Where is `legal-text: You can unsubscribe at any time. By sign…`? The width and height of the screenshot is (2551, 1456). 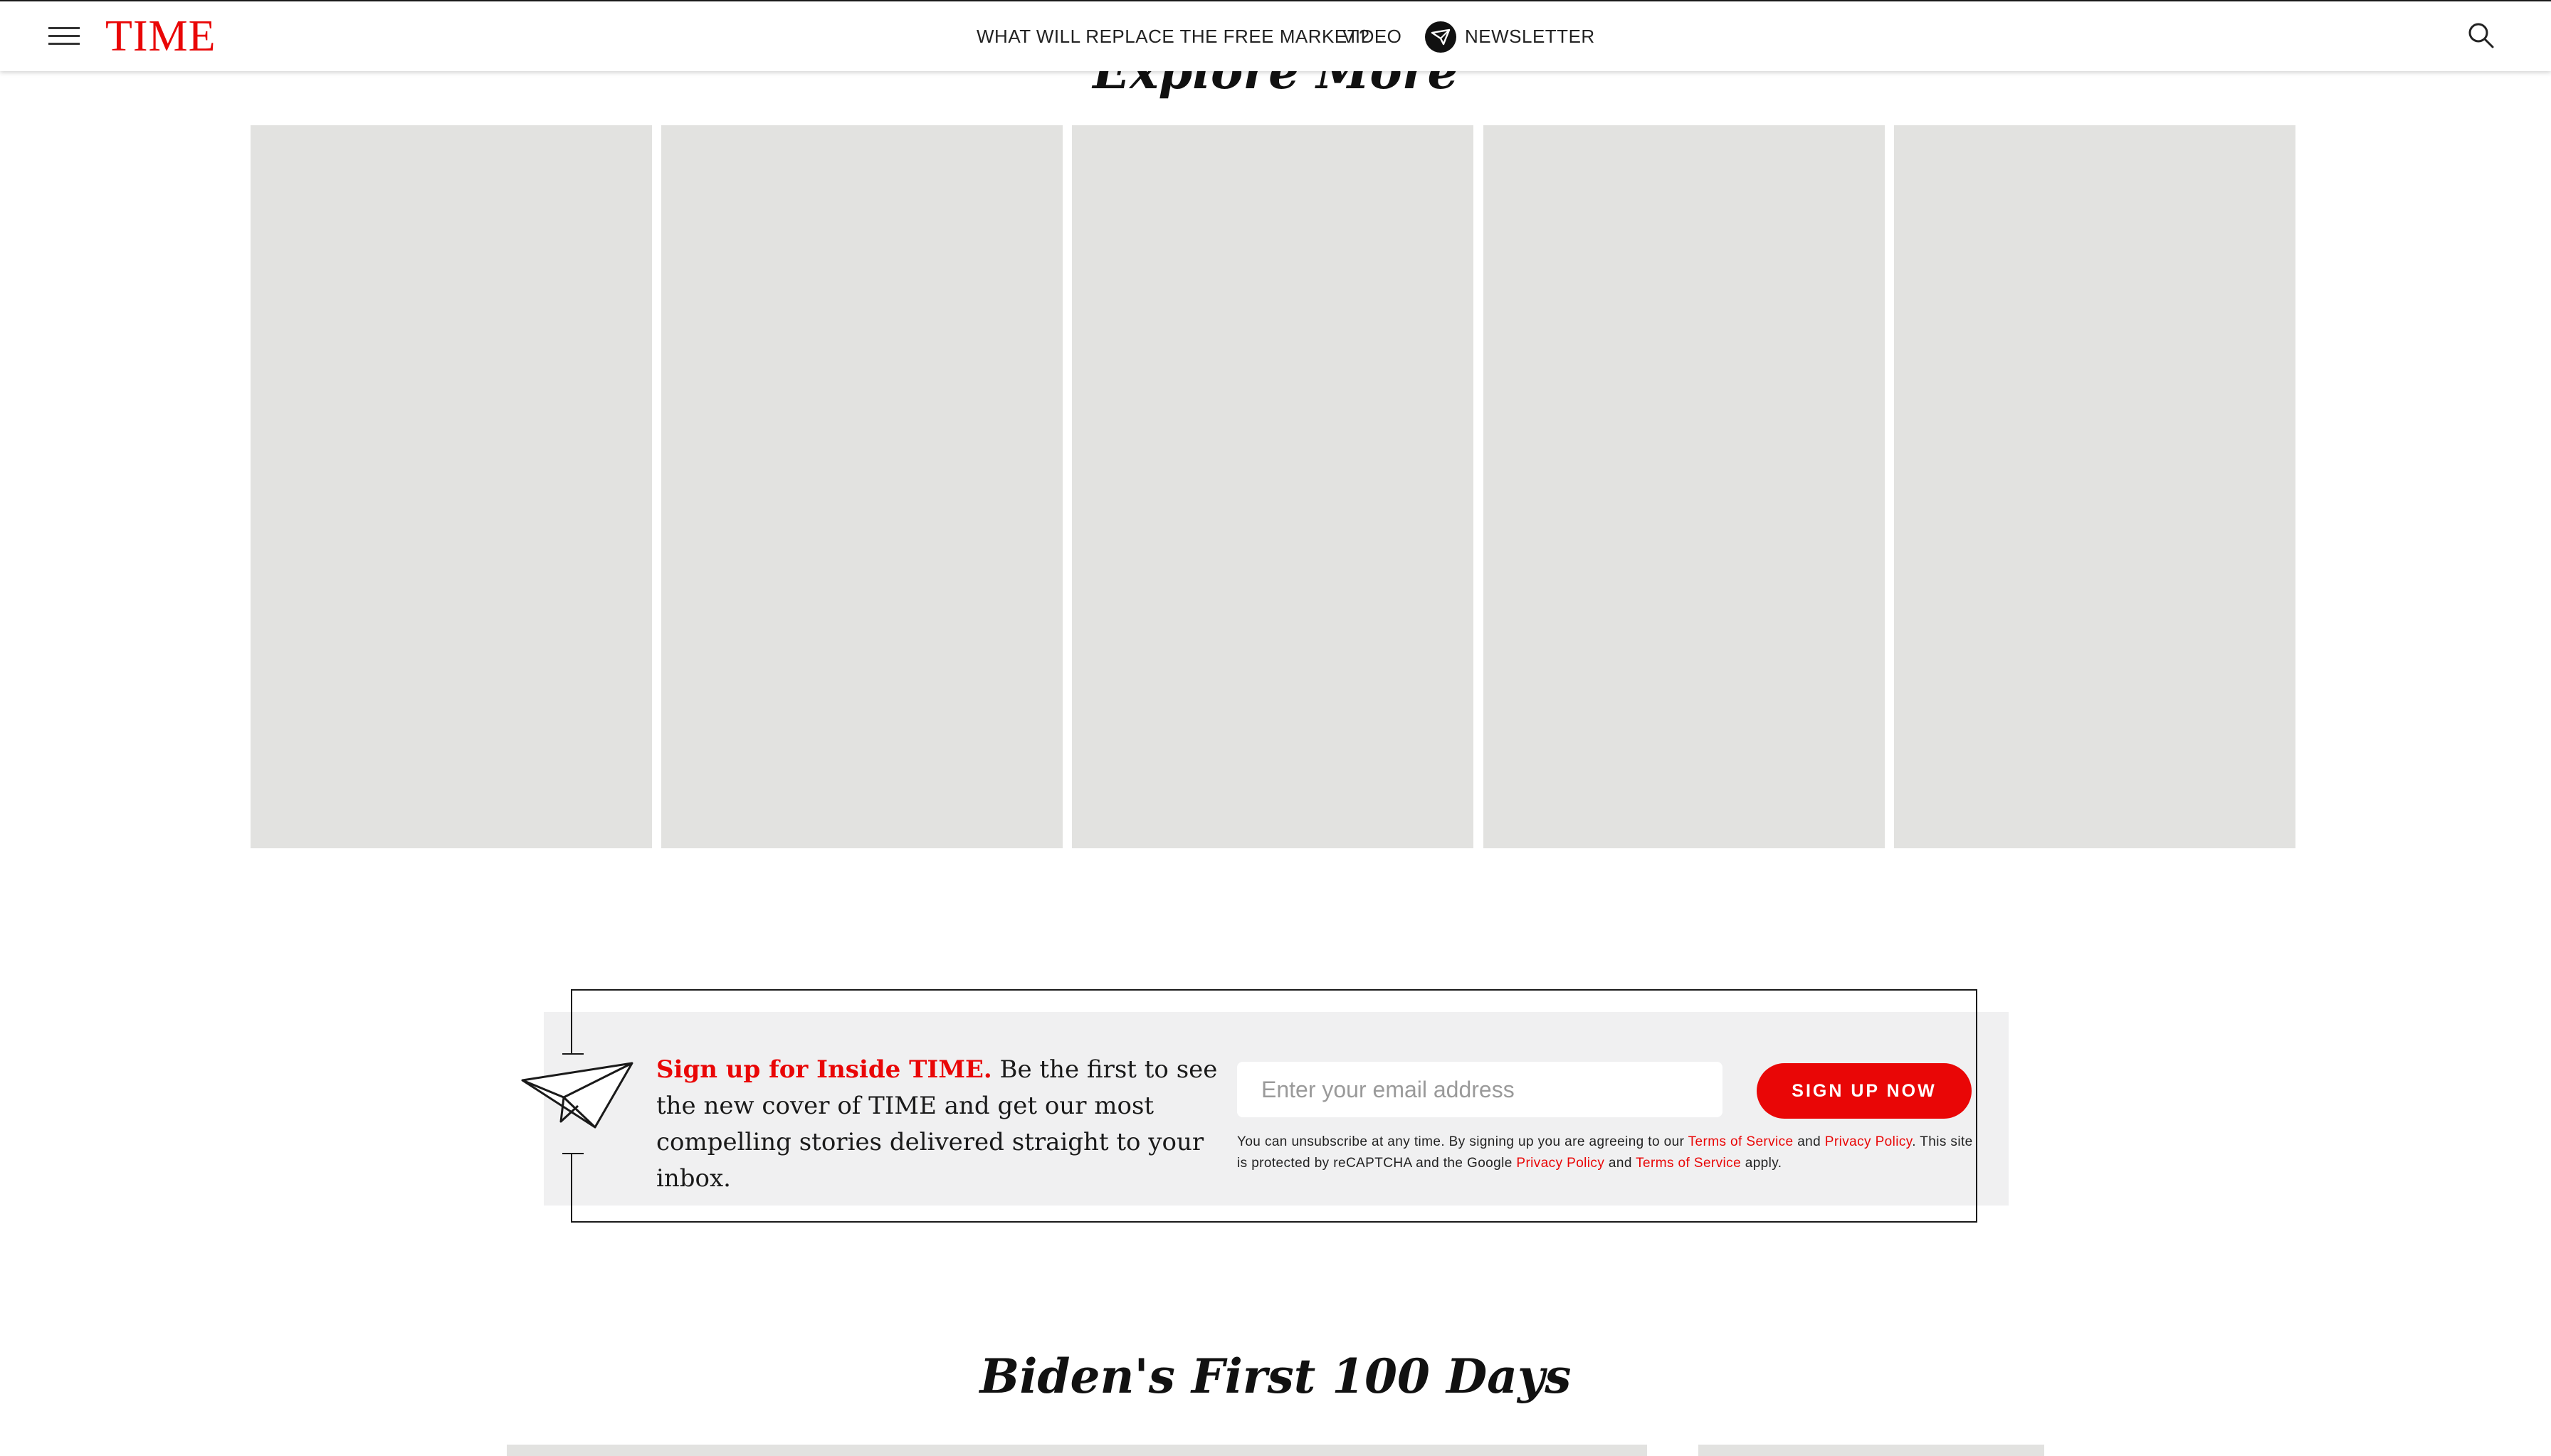 legal-text: You can unsubscribe at any time. By sign… is located at coordinates (1462, 1141).